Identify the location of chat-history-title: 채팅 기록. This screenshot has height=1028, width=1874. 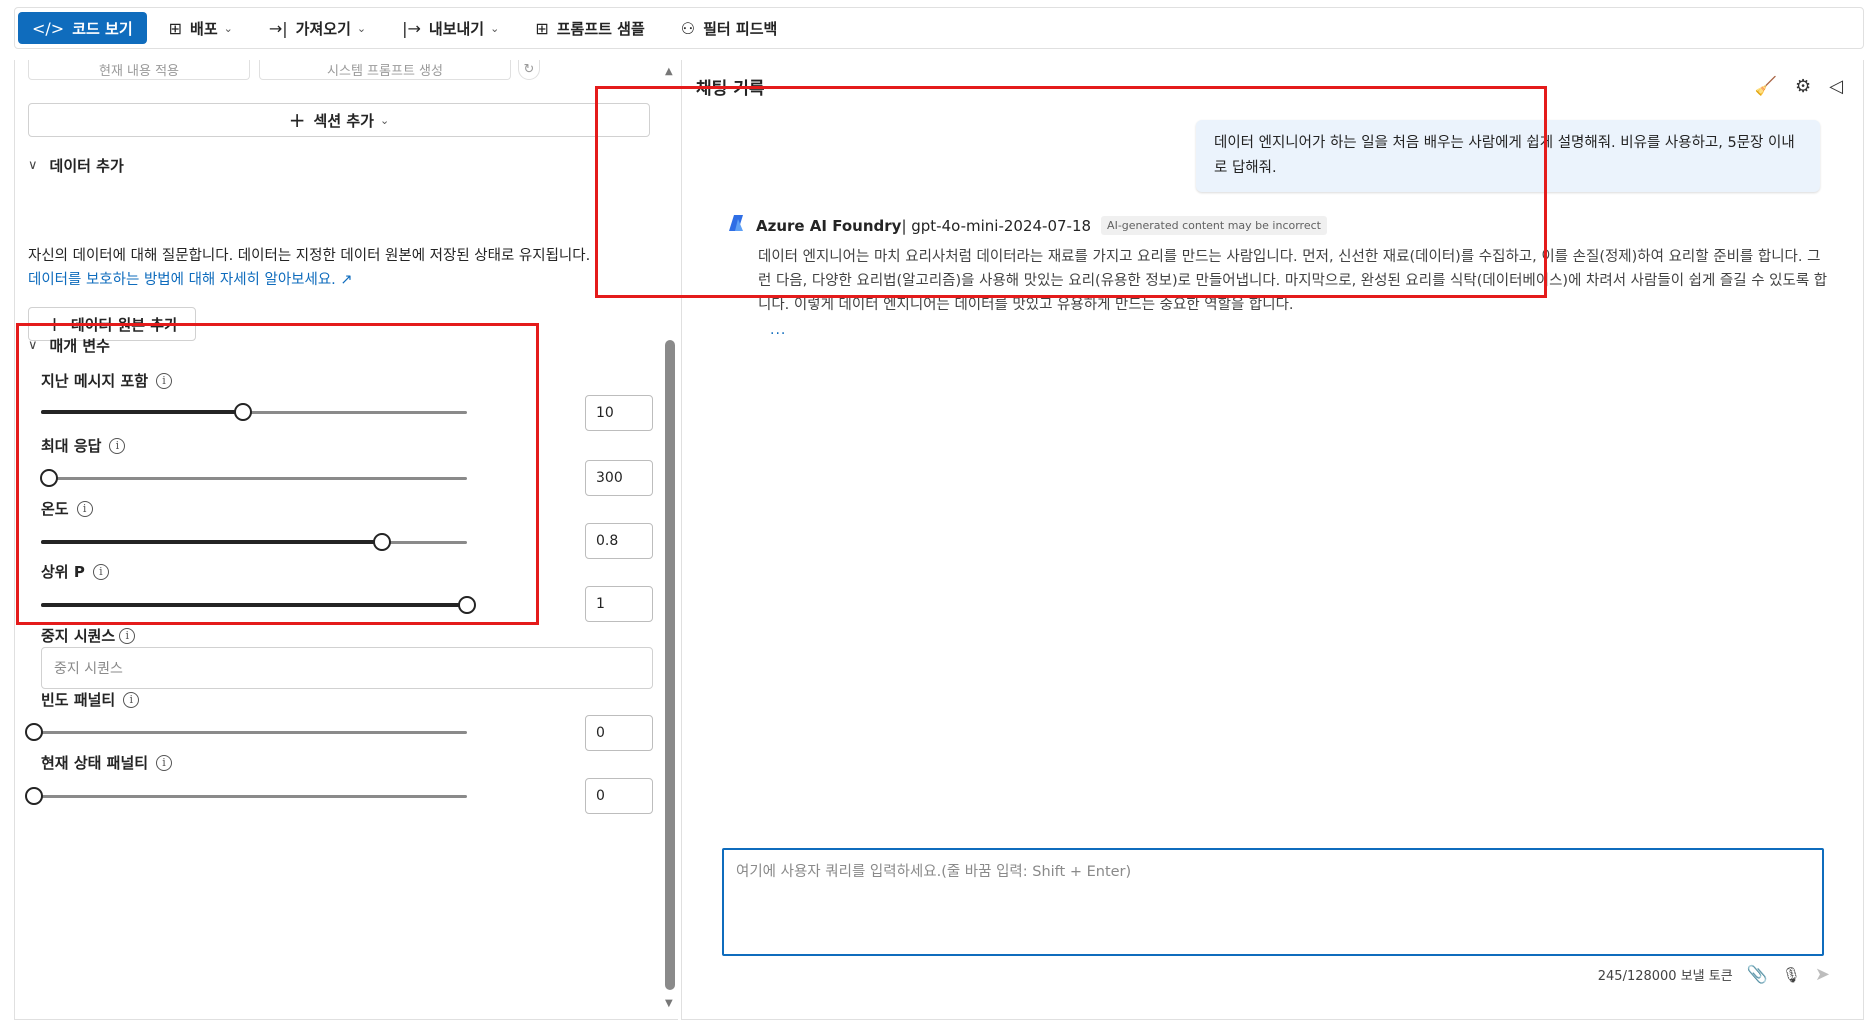
(730, 89).